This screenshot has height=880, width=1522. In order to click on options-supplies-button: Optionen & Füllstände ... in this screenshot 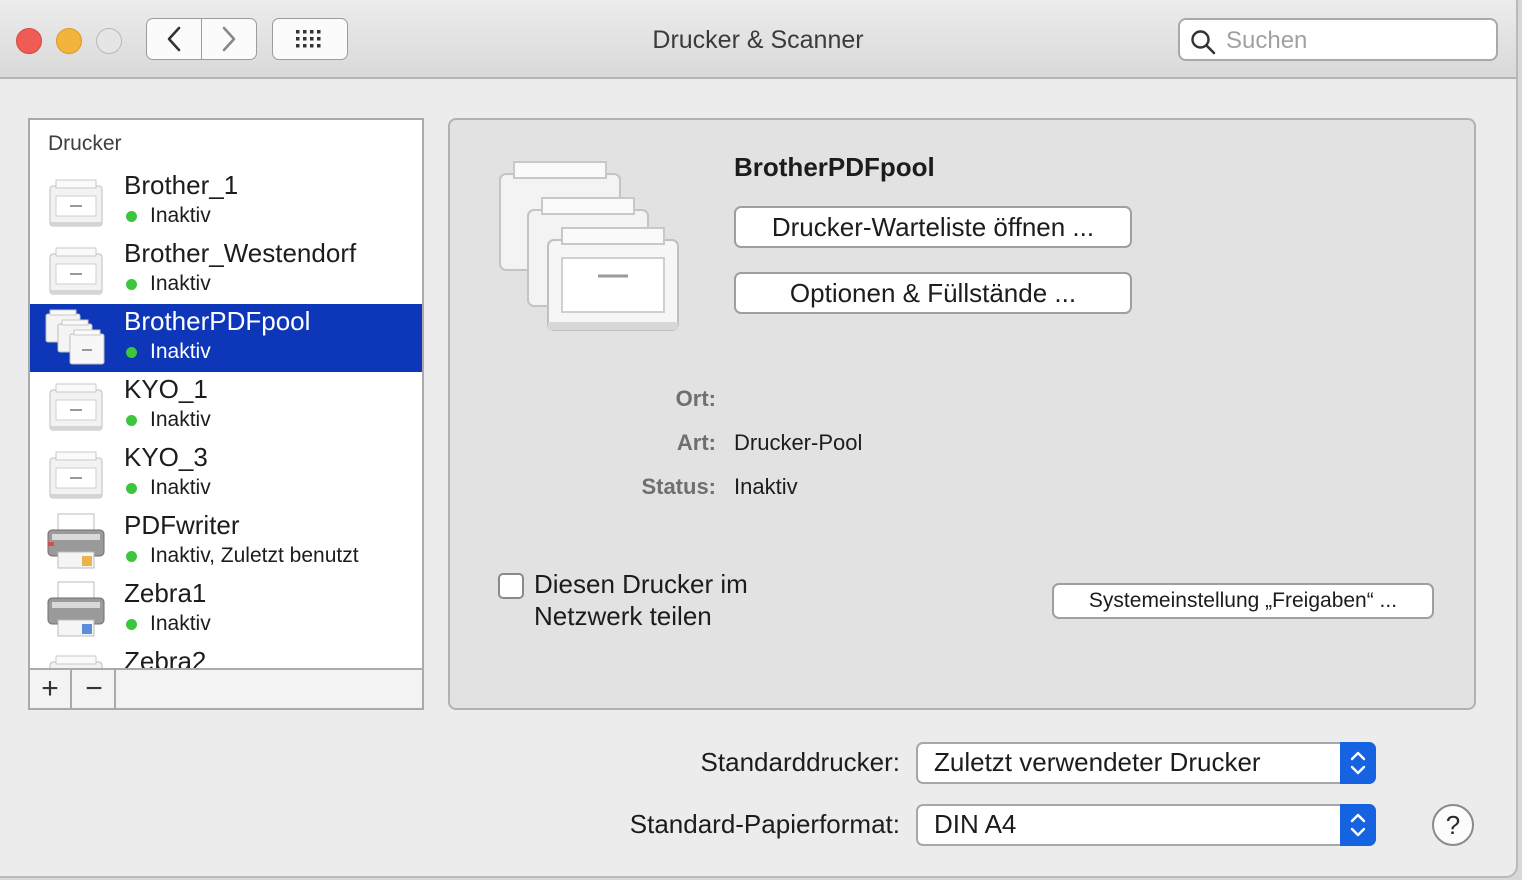, I will do `click(933, 293)`.